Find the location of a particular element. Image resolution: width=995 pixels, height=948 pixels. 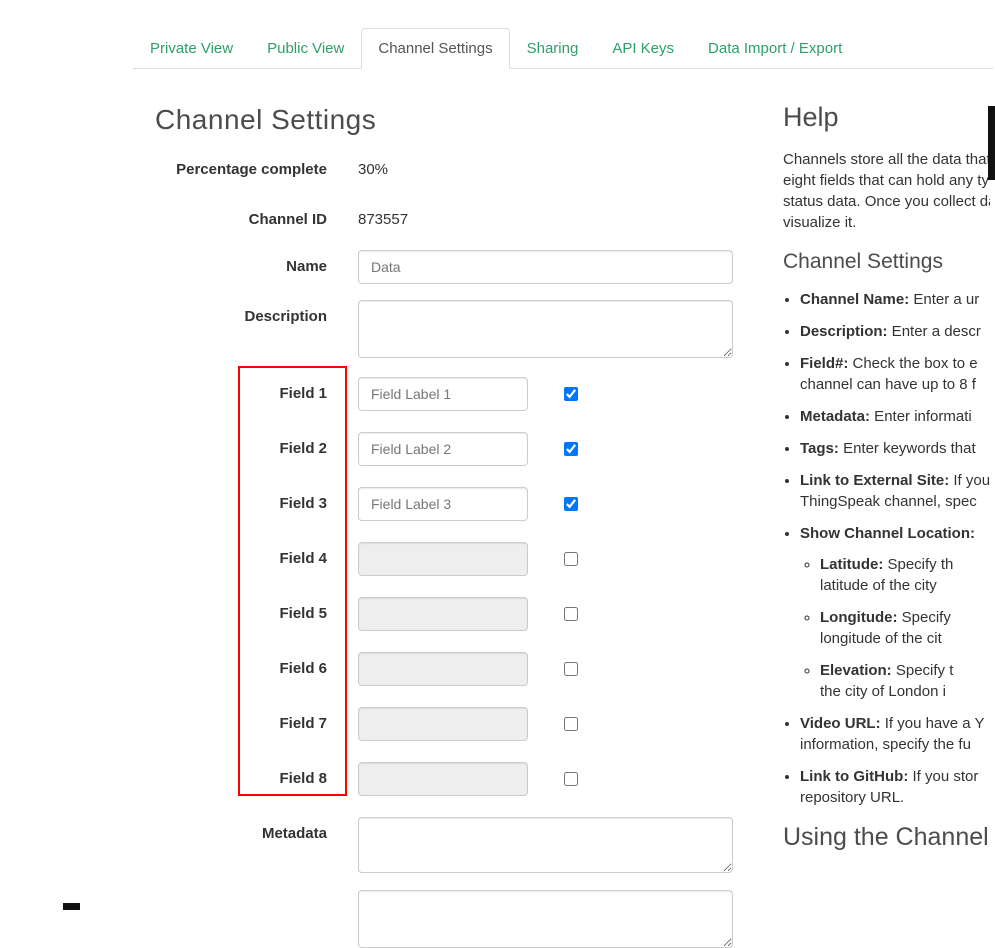

field-6-row: Field 6 is located at coordinates (453, 669).